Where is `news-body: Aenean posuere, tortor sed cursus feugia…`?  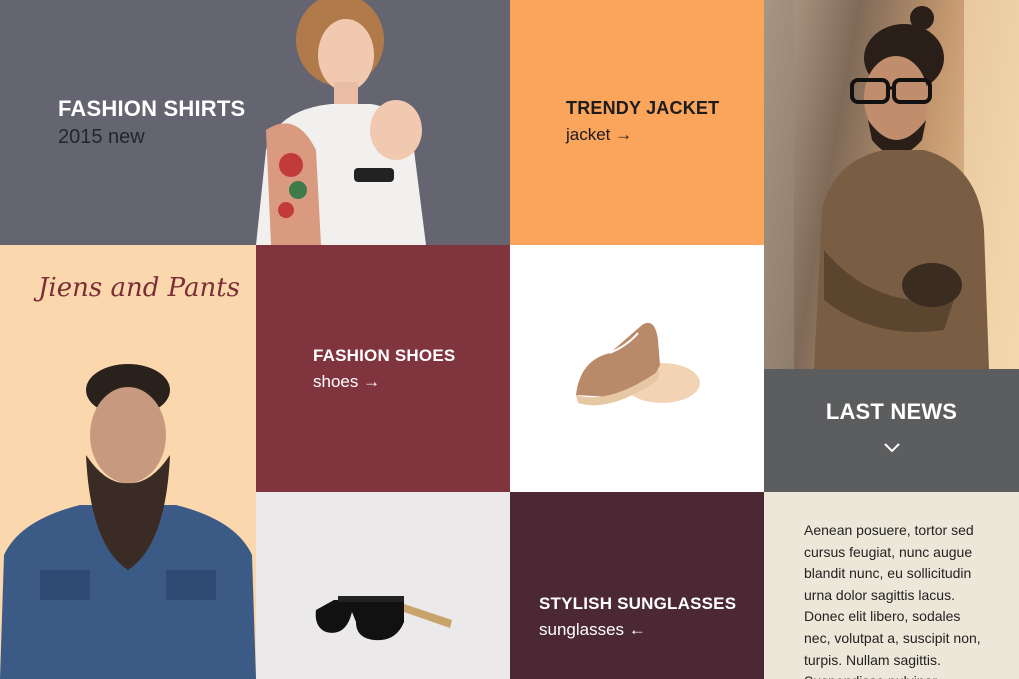
news-body: Aenean posuere, tortor sed cursus feugia… is located at coordinates (892, 600).